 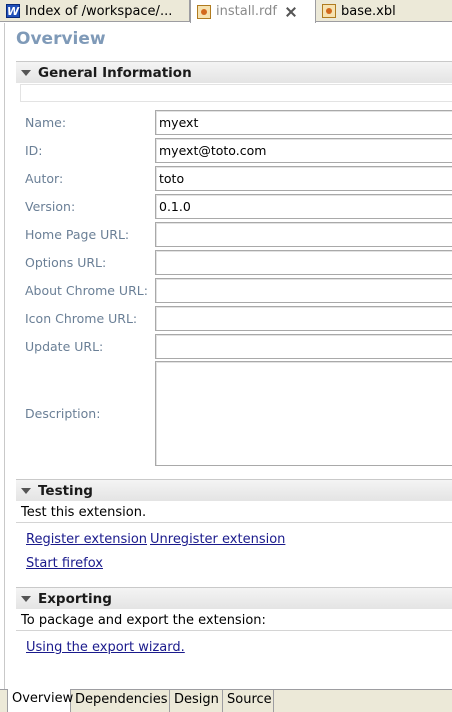 What do you see at coordinates (63, 413) in the screenshot?
I see `description-label: Description:` at bounding box center [63, 413].